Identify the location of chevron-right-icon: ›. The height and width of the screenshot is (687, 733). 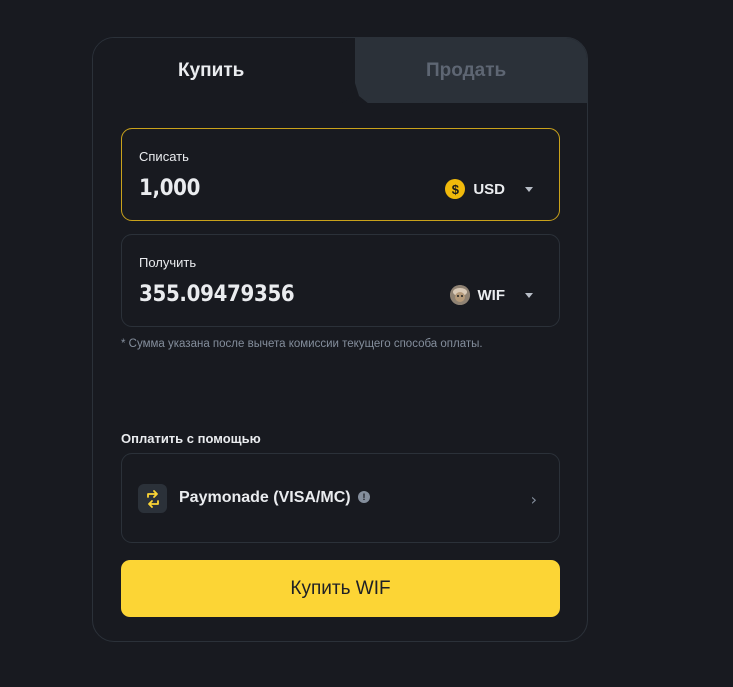
(533, 499).